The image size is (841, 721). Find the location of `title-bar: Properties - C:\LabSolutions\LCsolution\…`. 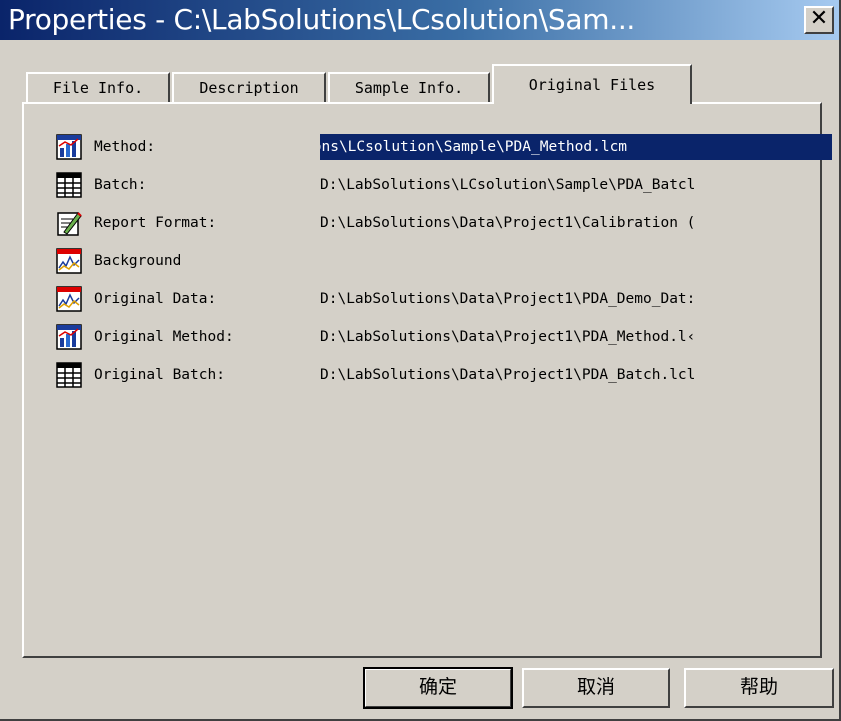

title-bar: Properties - C:\LabSolutions\LCsolution\… is located at coordinates (419, 20).